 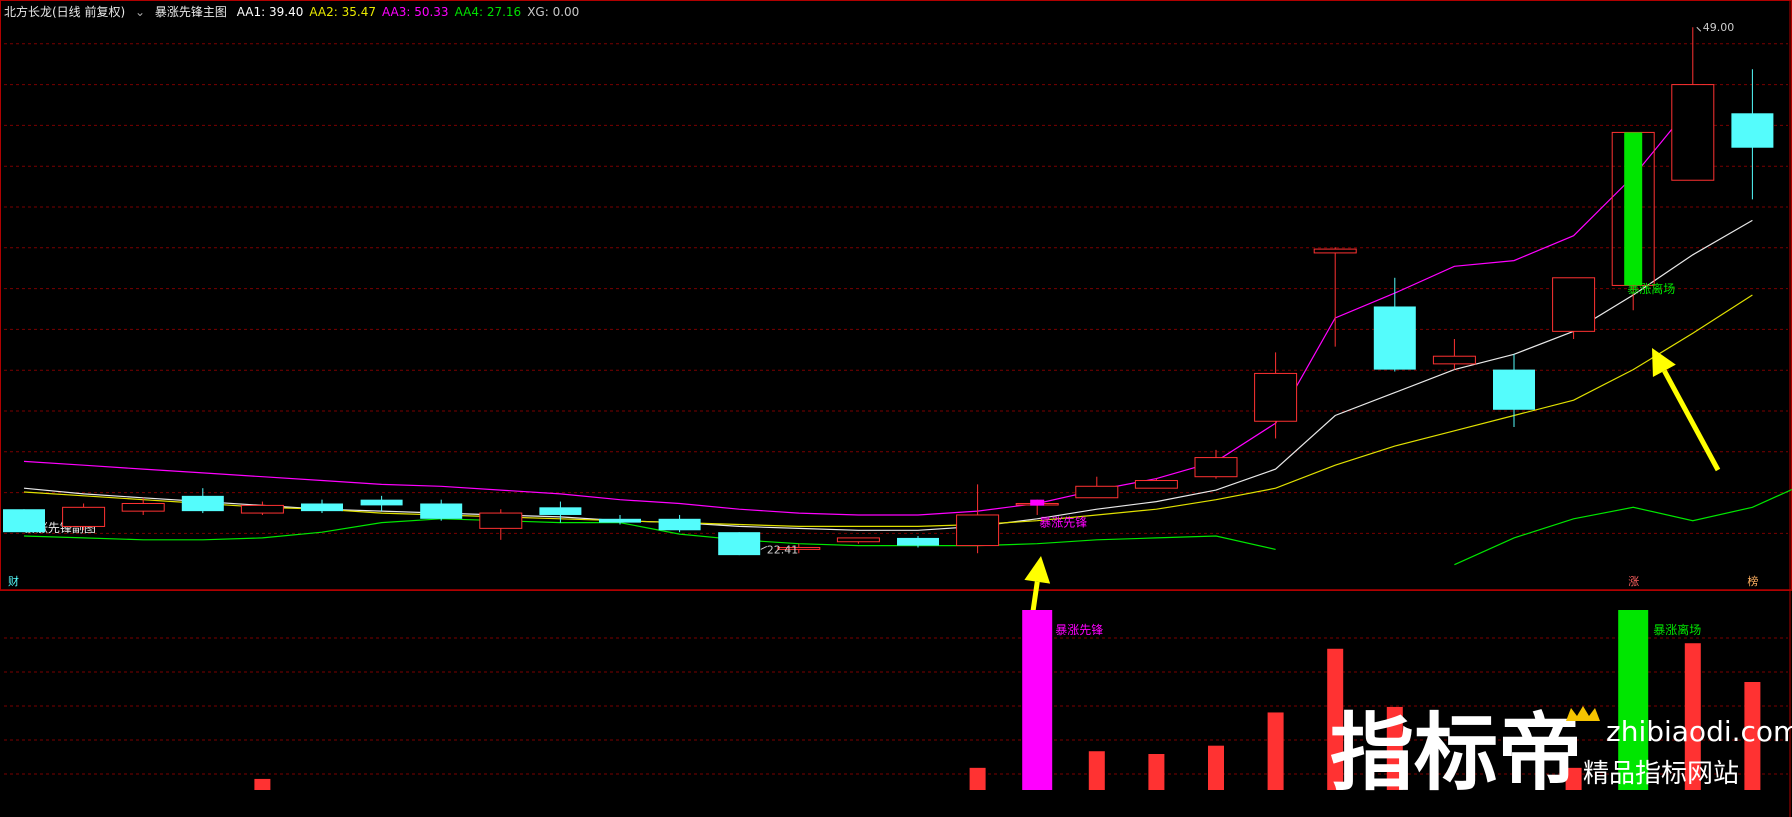 What do you see at coordinates (1583, 713) in the screenshot?
I see `crown-icon` at bounding box center [1583, 713].